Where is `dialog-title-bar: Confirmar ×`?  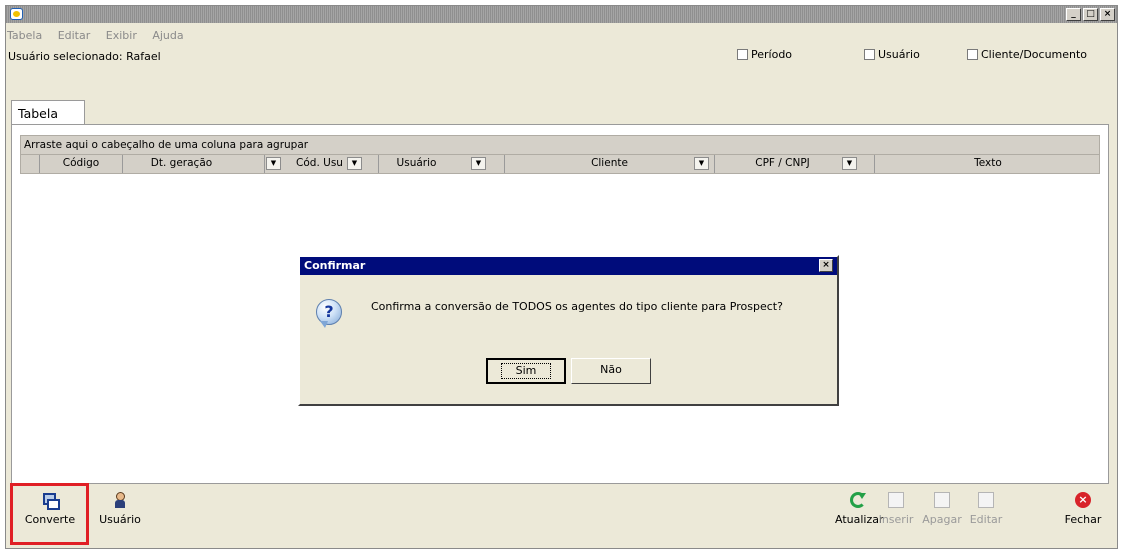 dialog-title-bar: Confirmar × is located at coordinates (568, 266).